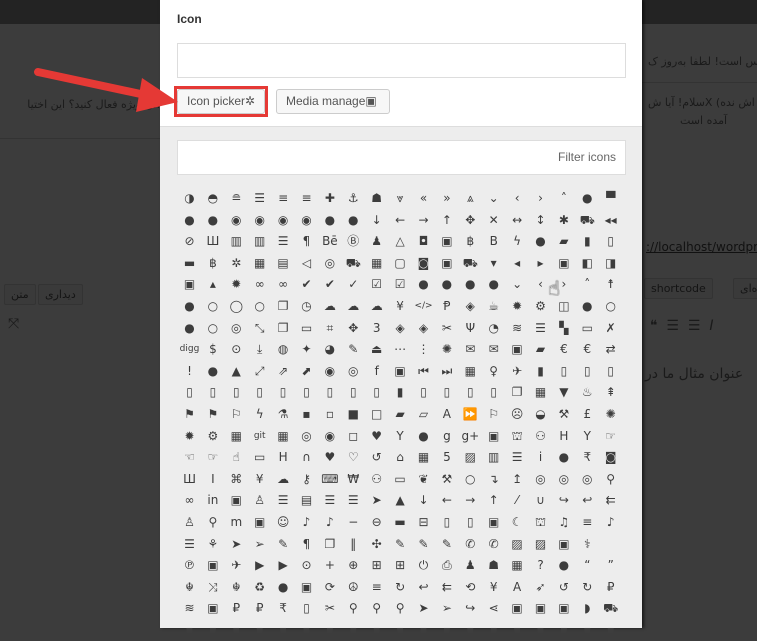 Image resolution: width=757 pixels, height=641 pixels. What do you see at coordinates (376, 371) in the screenshot?
I see `icon-option: f` at bounding box center [376, 371].